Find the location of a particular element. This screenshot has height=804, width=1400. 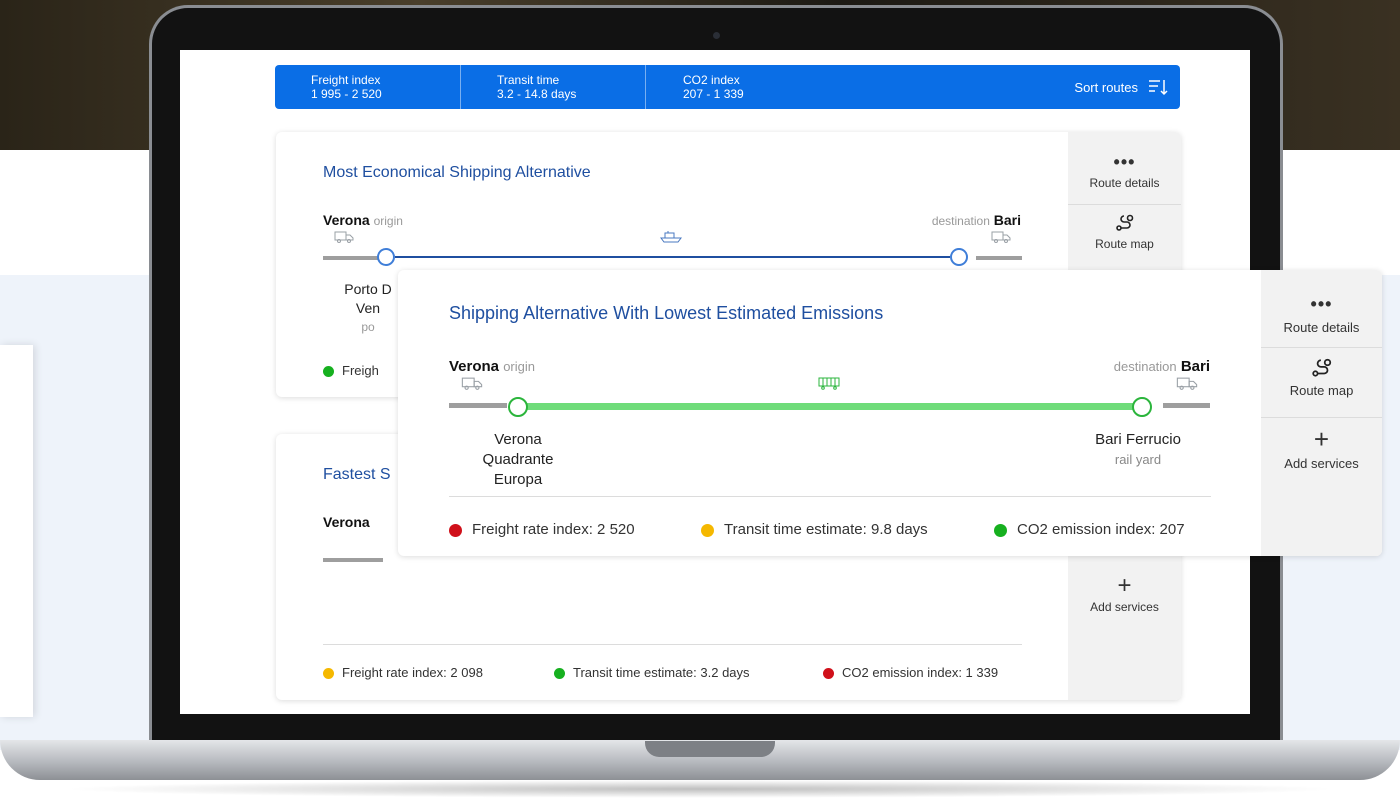

route-card-title: Most Economical Shipping Alternative is located at coordinates (457, 172).